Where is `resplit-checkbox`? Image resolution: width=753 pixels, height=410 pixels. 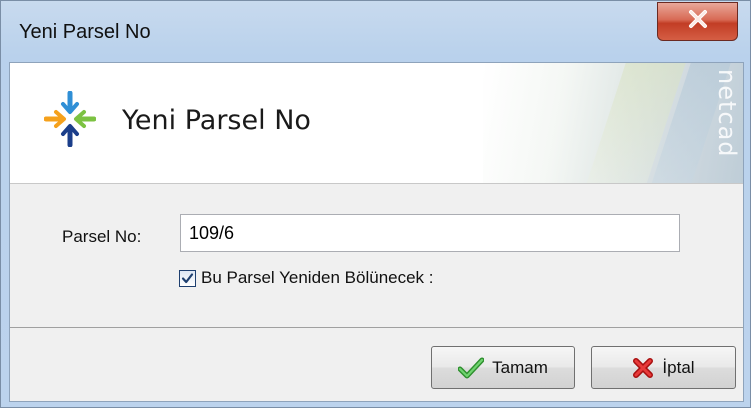 resplit-checkbox is located at coordinates (187, 278).